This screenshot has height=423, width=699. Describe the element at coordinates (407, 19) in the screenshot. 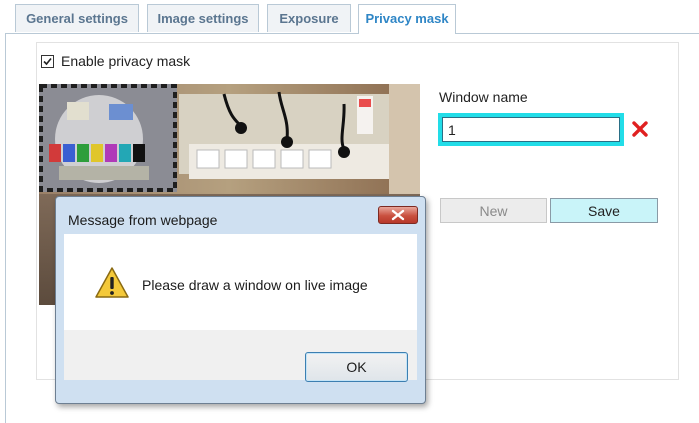

I see `tab-privacy-mask: Privacy mask` at that location.